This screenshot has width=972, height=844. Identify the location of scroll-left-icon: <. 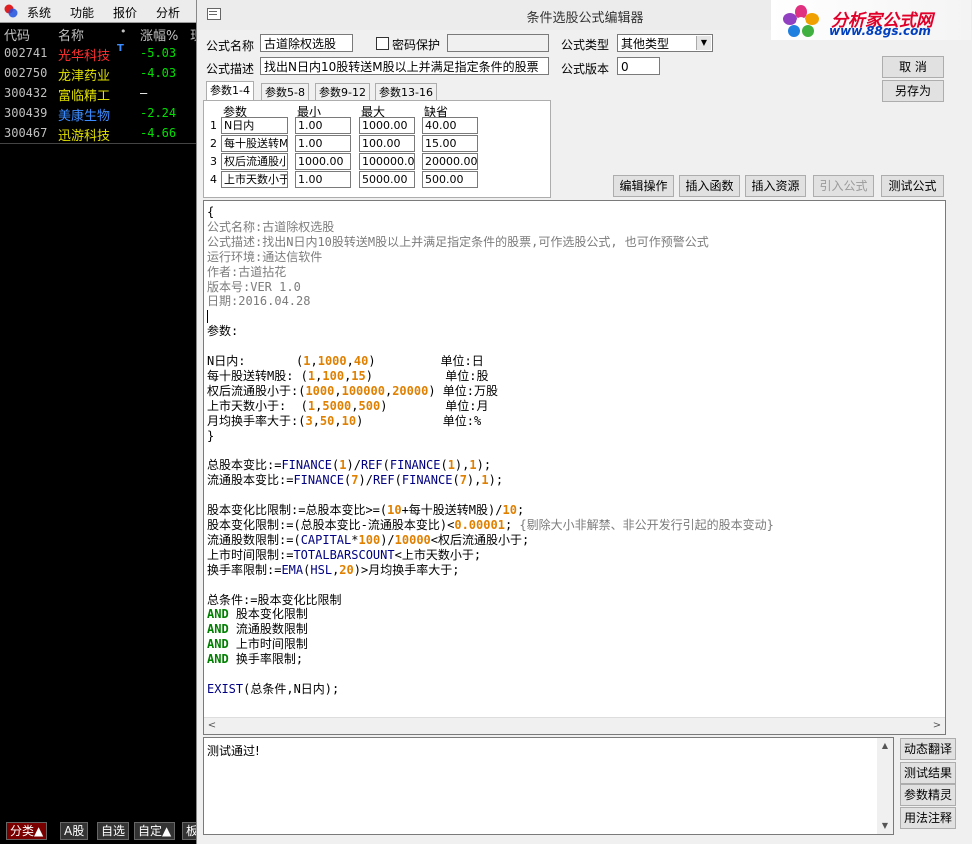
(212, 726).